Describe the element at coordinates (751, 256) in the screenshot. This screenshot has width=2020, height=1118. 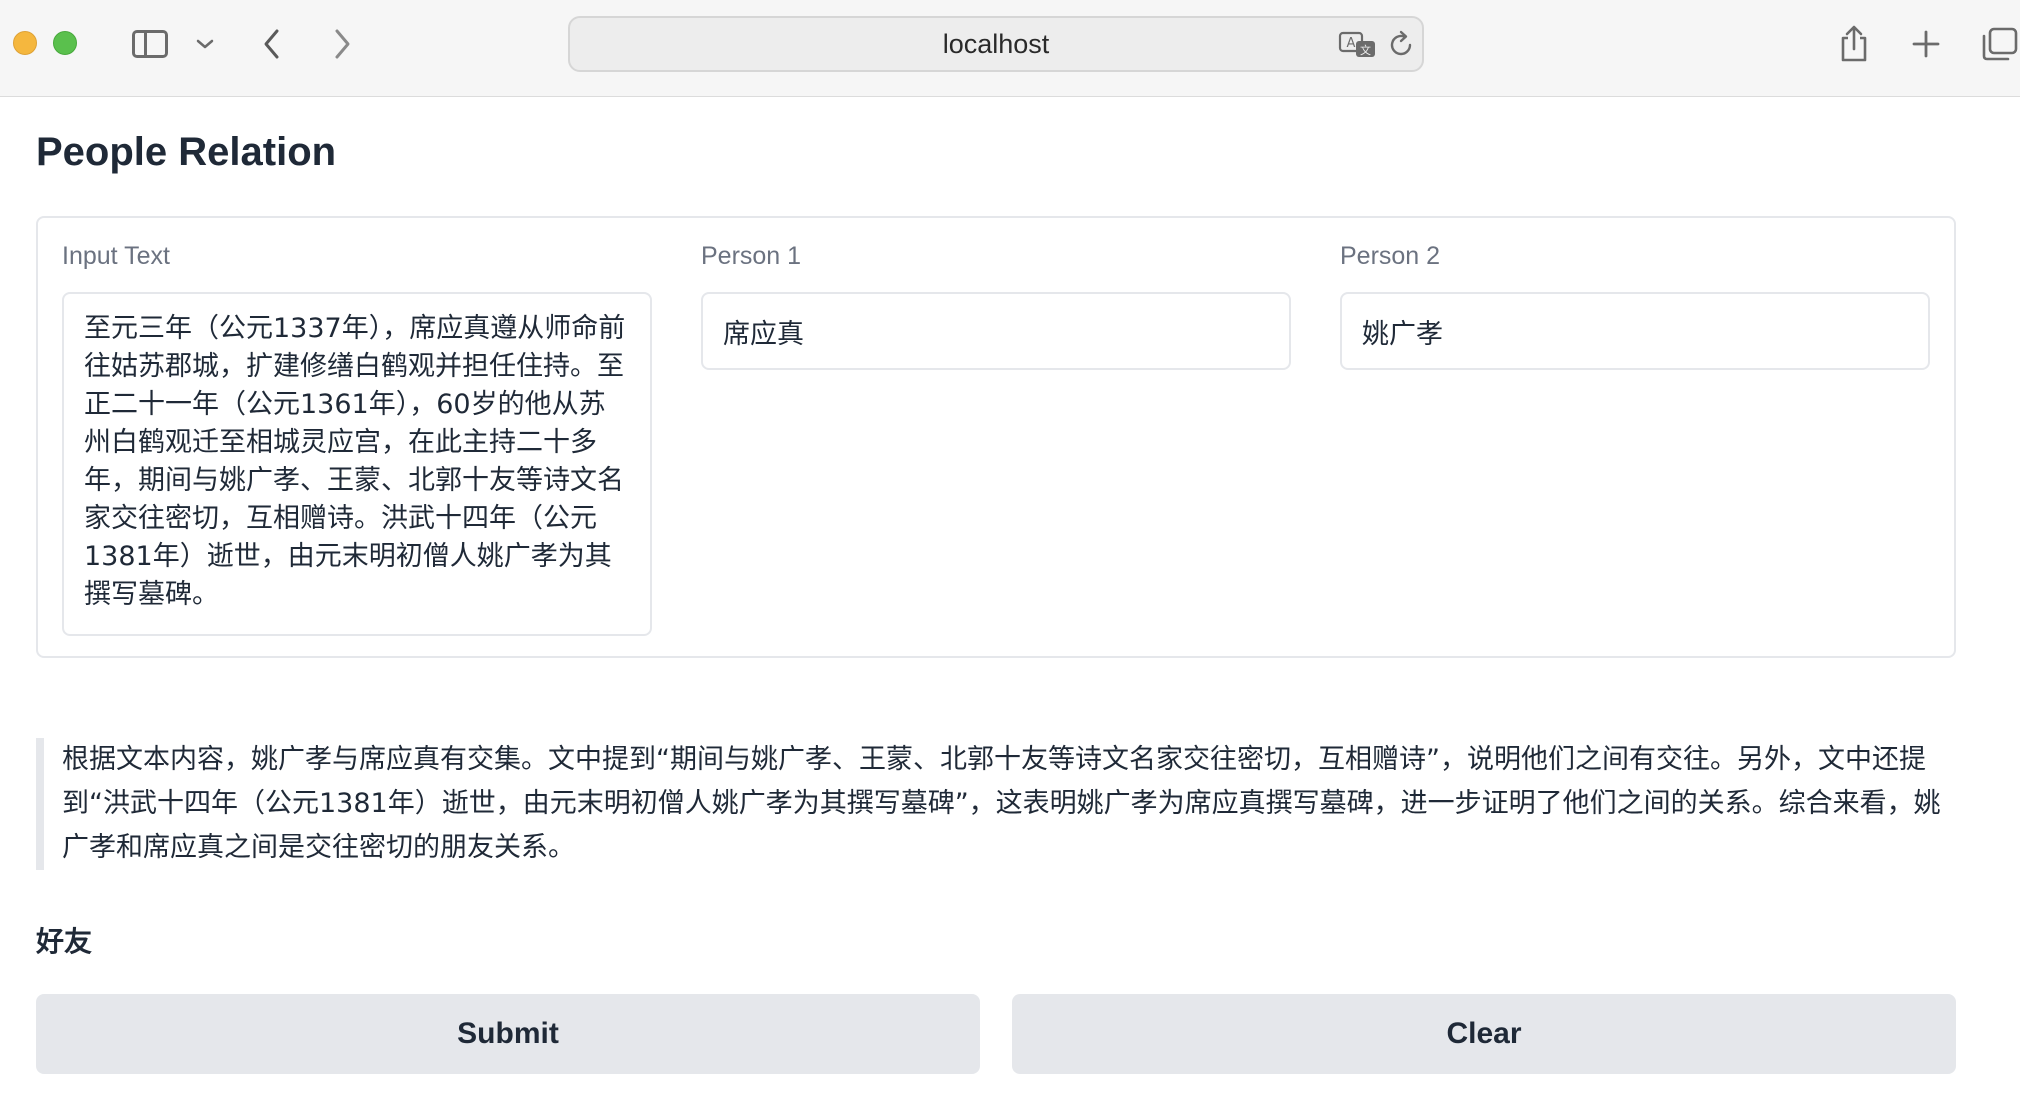
I see `person1-label: Person 1` at that location.